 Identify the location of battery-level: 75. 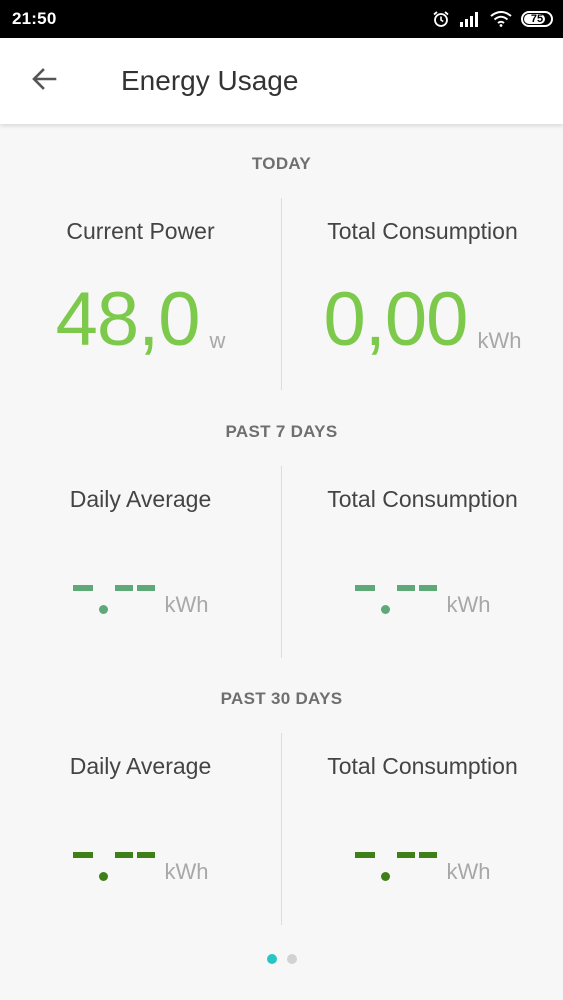
(537, 19).